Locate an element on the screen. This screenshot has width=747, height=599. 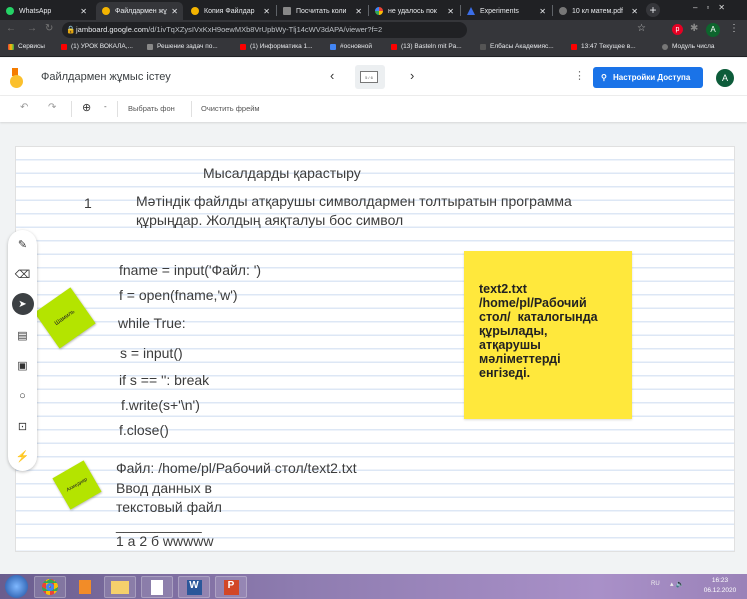
circle-shape-icon: ○ is located at coordinates (22, 396).